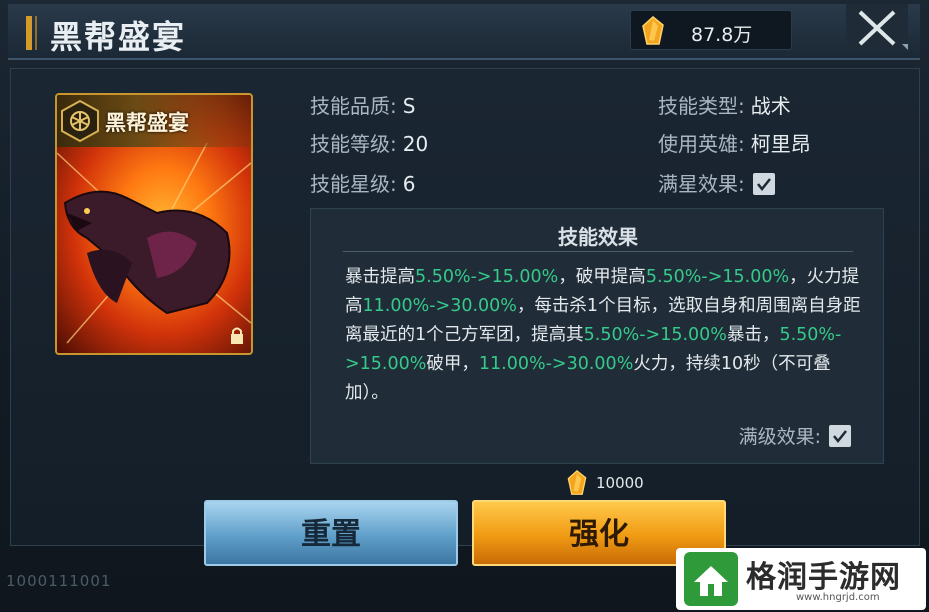  I want to click on upgrade-cost: 10000, so click(604, 483).